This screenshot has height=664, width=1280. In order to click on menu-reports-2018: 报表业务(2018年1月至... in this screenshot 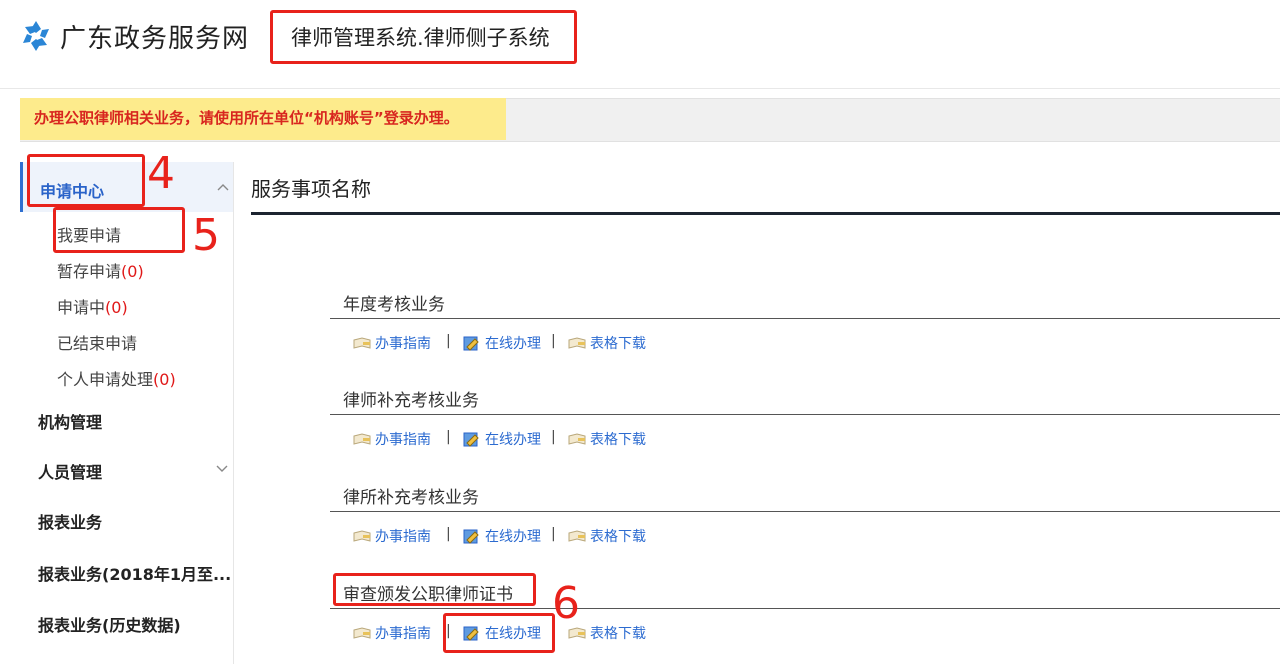, I will do `click(134, 573)`.